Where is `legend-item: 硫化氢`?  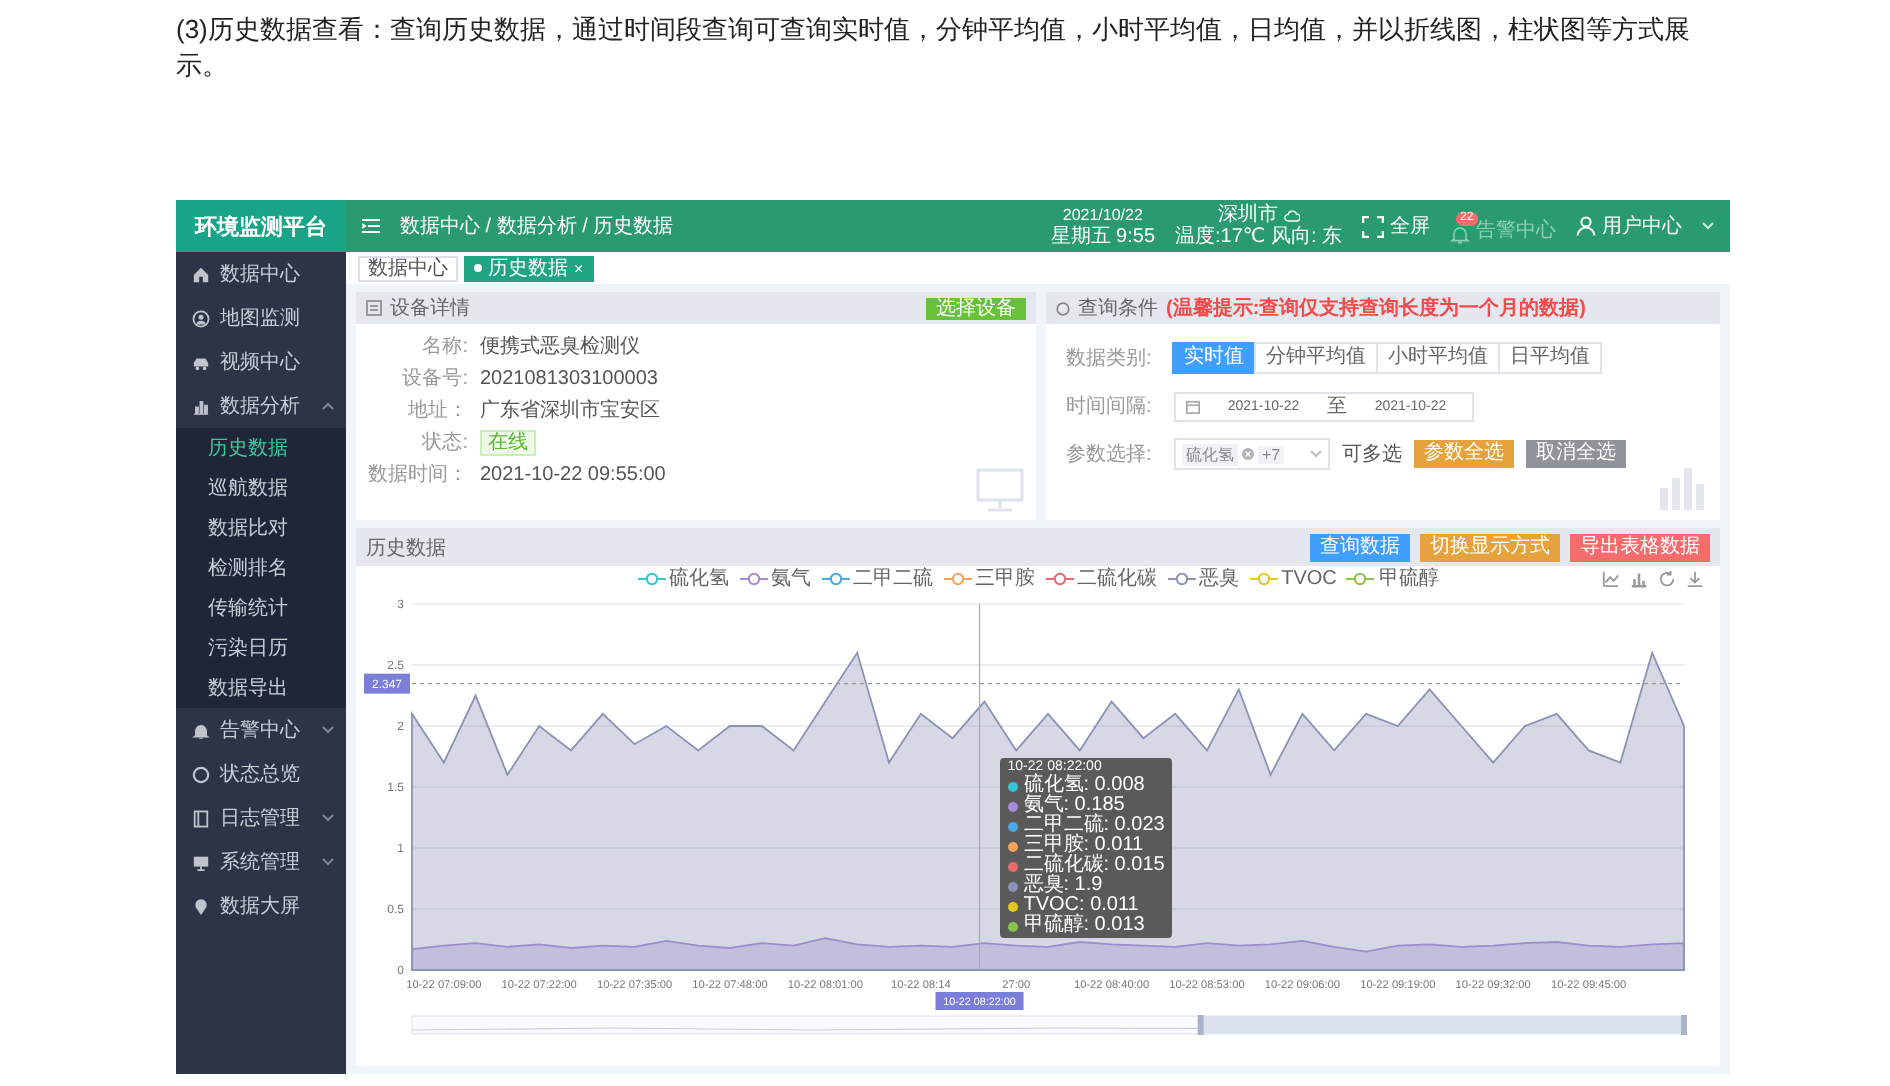
legend-item: 硫化氢 is located at coordinates (683, 578).